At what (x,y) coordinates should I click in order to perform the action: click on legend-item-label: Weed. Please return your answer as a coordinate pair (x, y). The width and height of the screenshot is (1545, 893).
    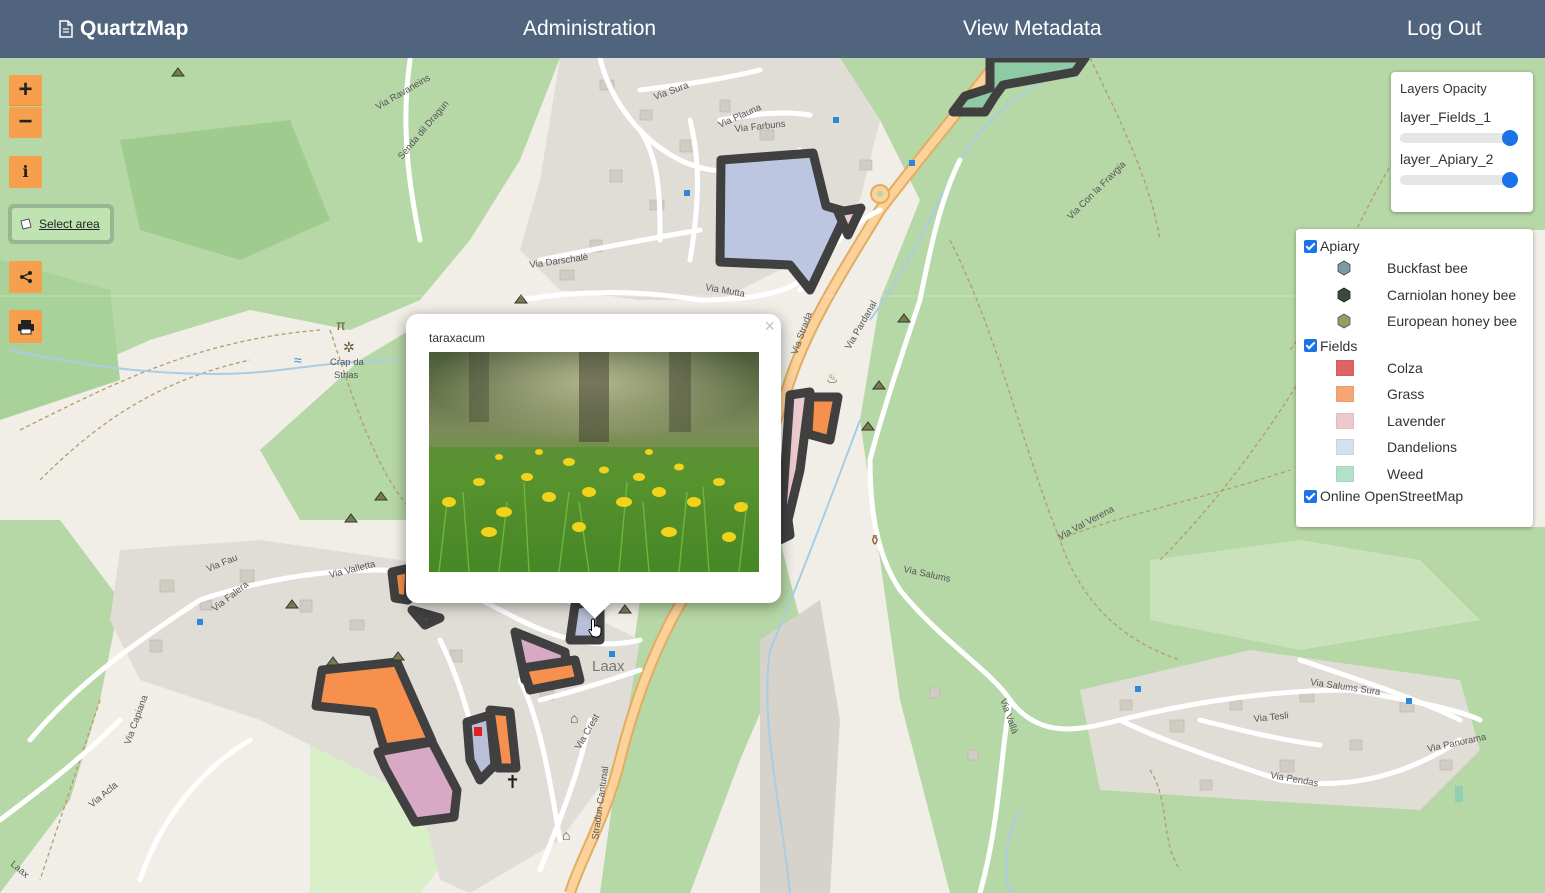
    Looking at the image, I should click on (1405, 473).